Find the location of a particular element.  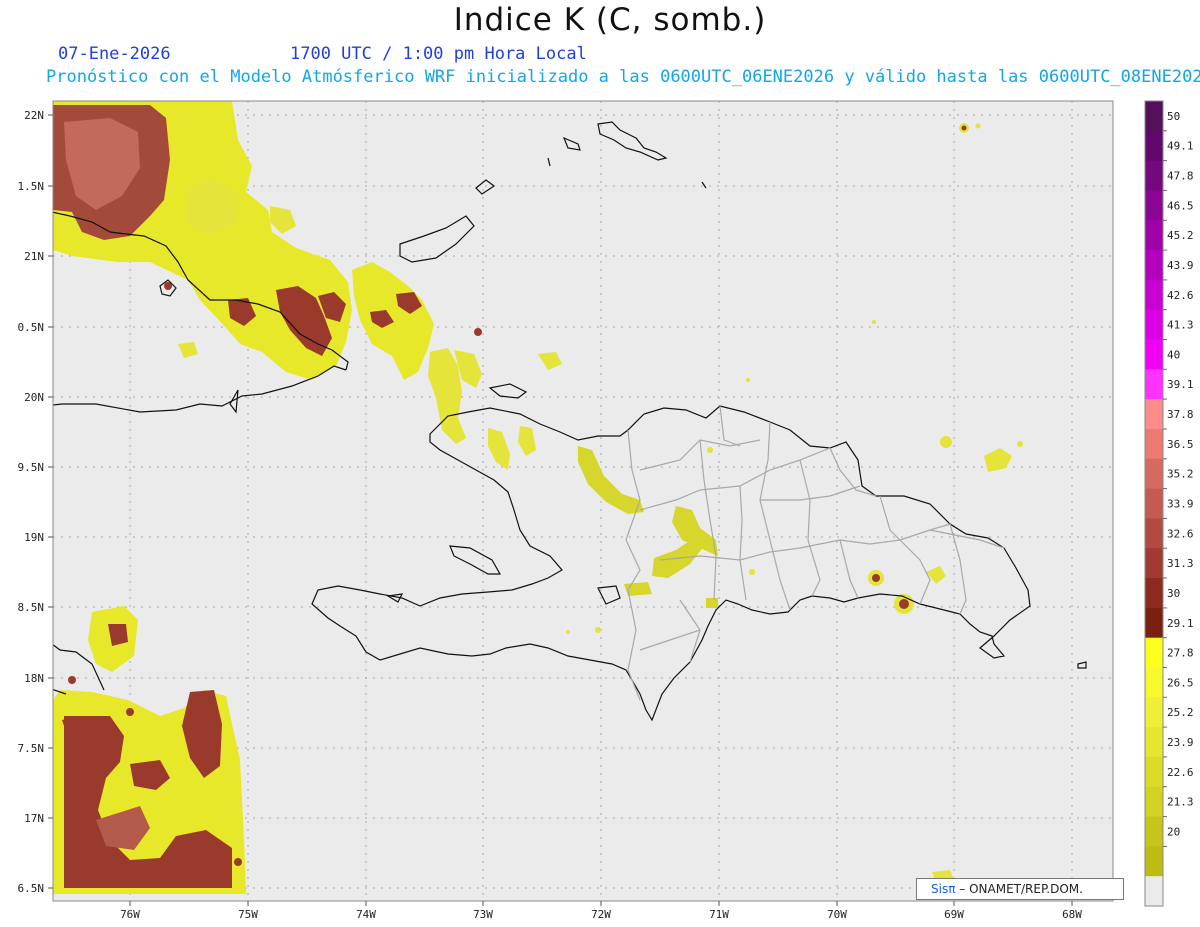

lat-label: 0.5N is located at coordinates (31, 327).